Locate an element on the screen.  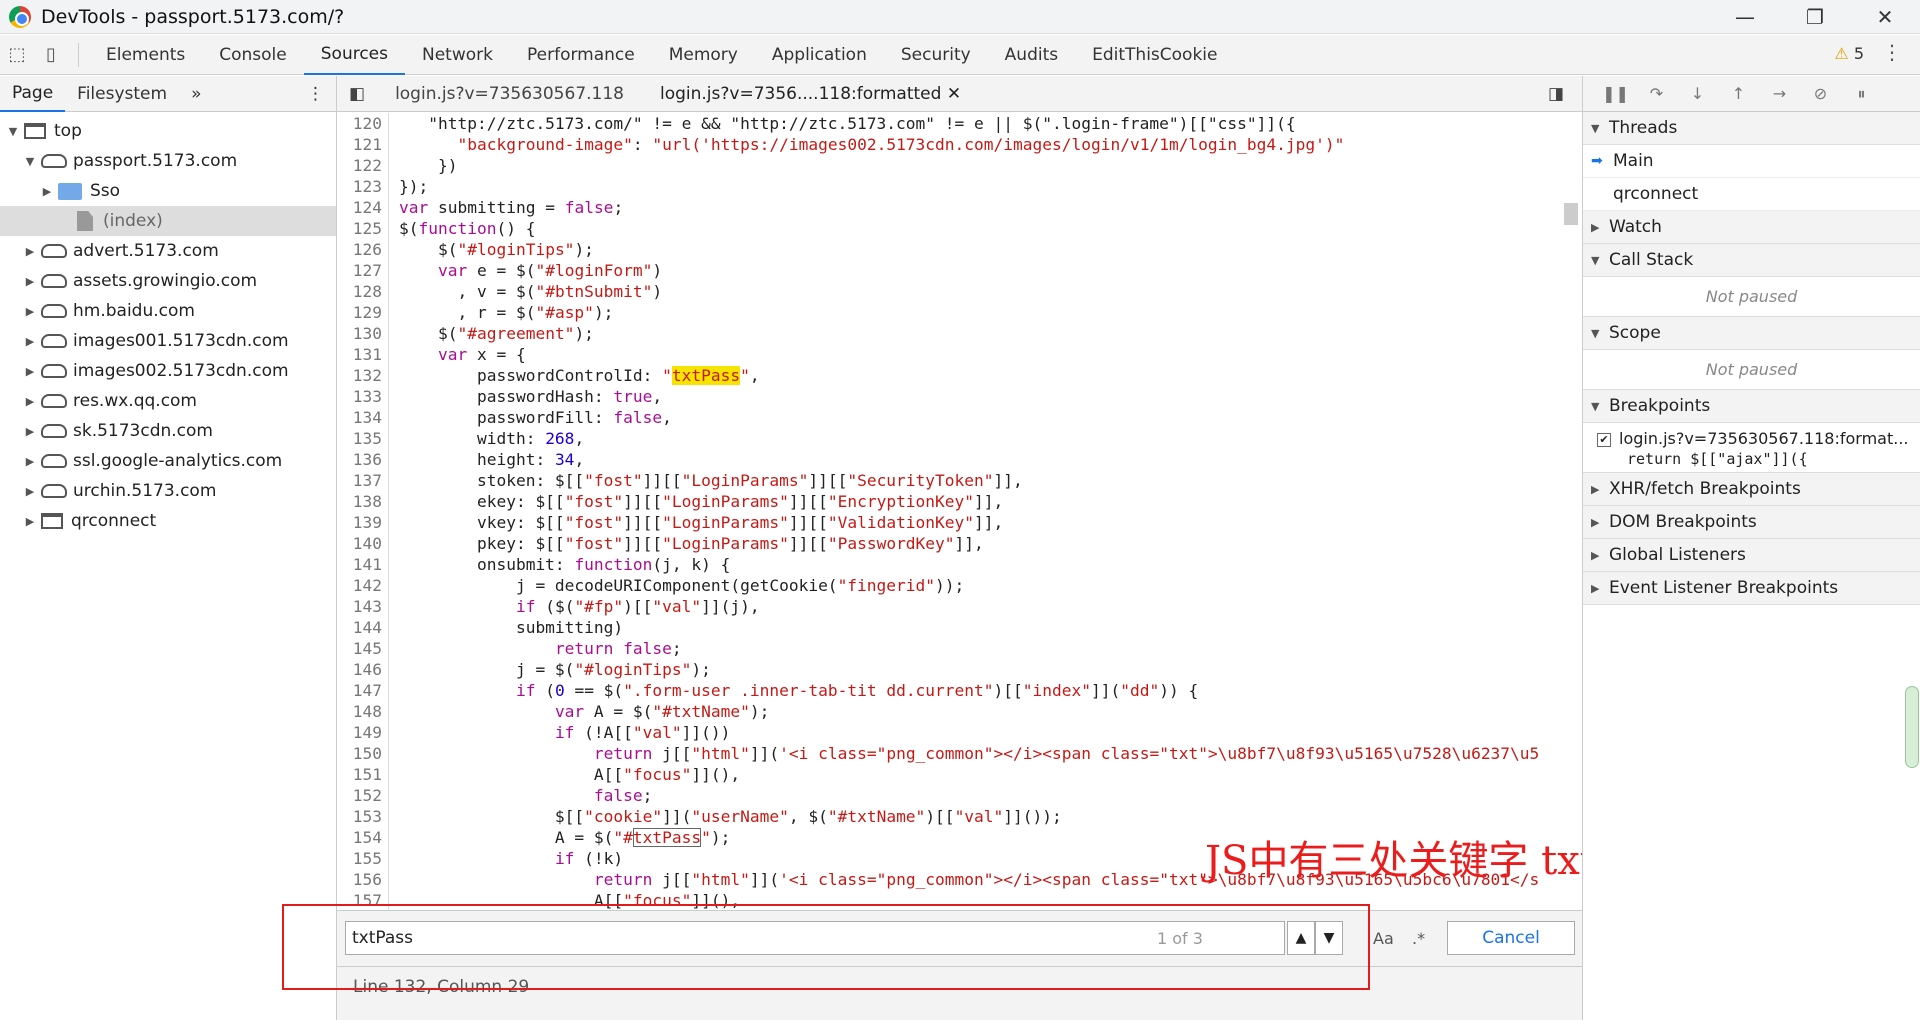
device-toolbar-icon: ▯ is located at coordinates (51, 55).